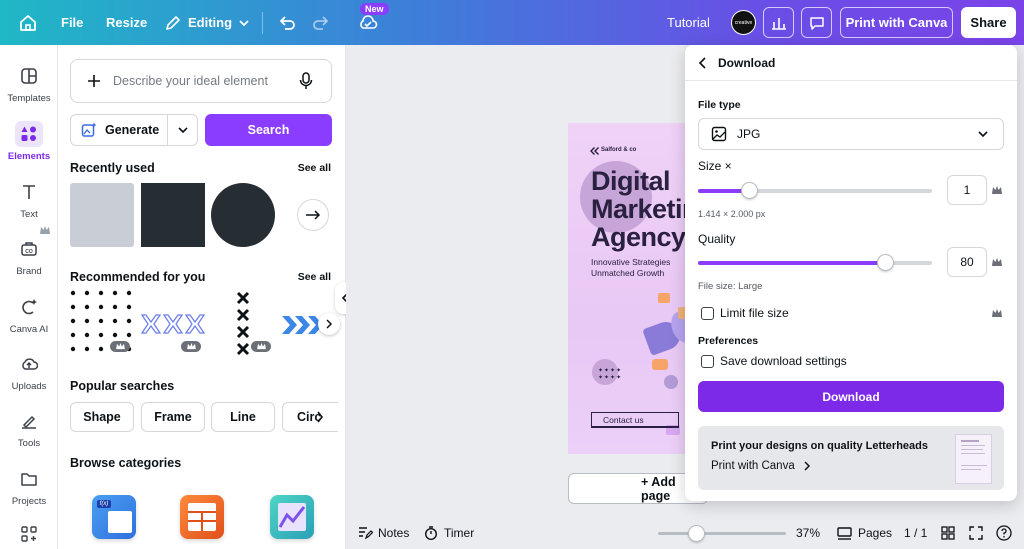 Image resolution: width=1024 pixels, height=549 pixels. Describe the element at coordinates (202, 517) in the screenshot. I see `category-spreadsheet-icon` at that location.